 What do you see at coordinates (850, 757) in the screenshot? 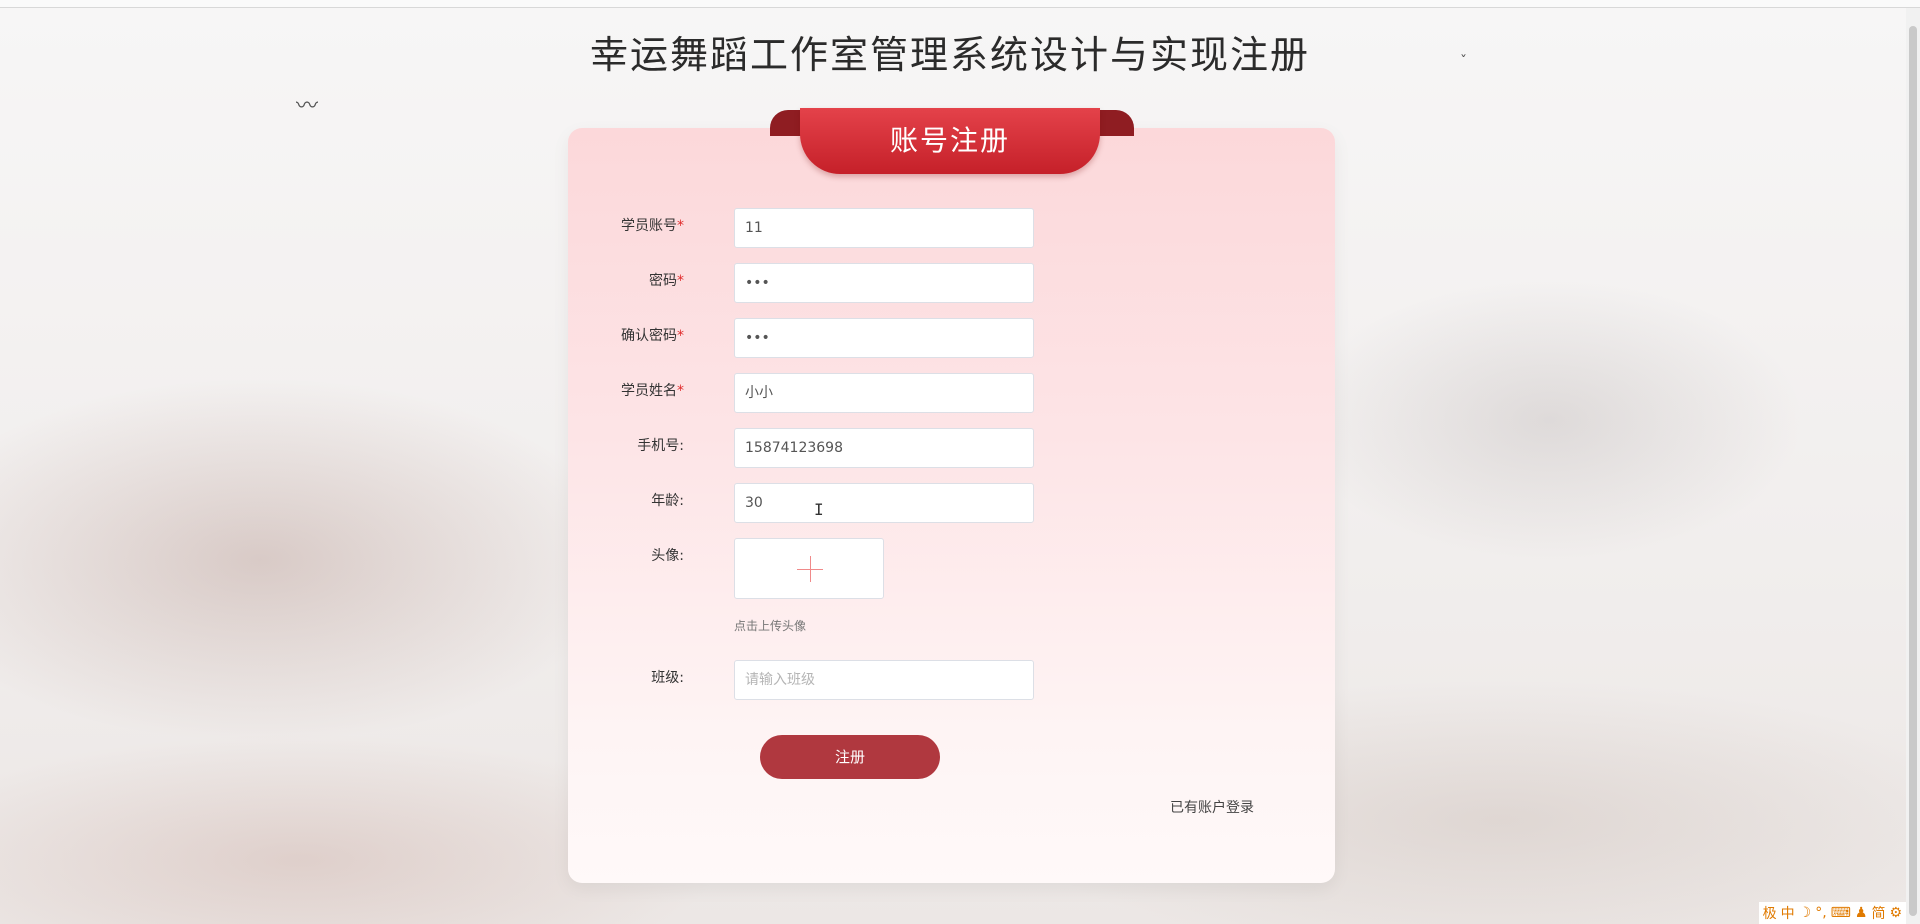
I see `register-button: 注册` at bounding box center [850, 757].